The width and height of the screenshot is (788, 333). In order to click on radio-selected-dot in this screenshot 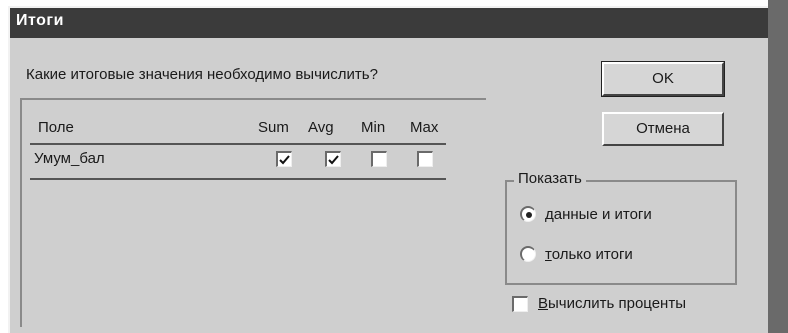, I will do `click(529, 215)`.